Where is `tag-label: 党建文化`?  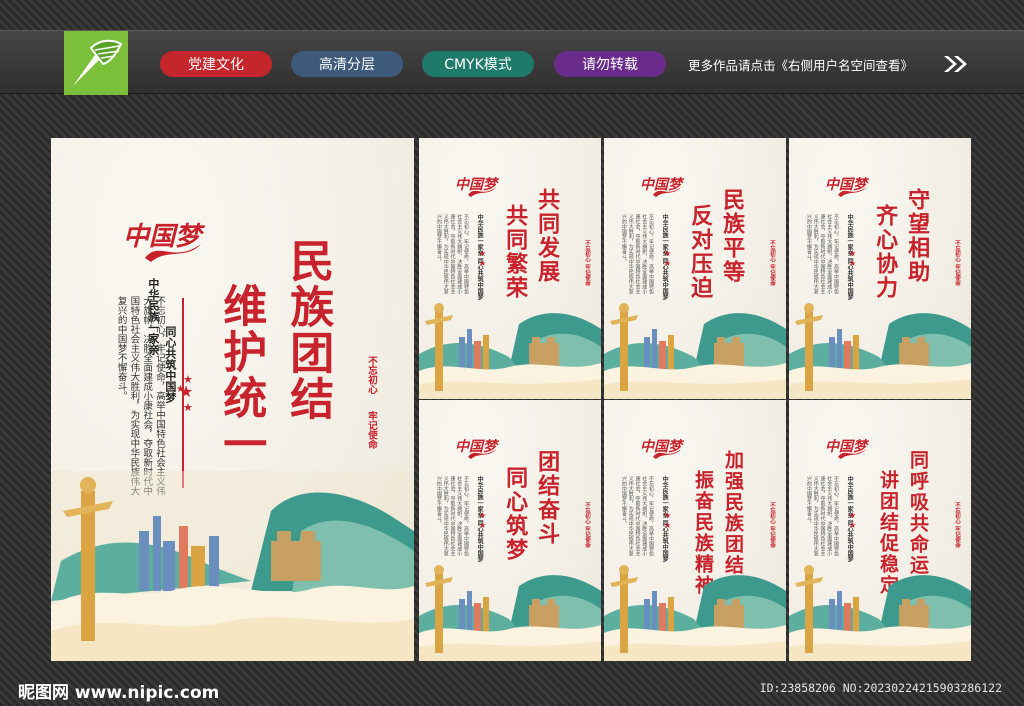 tag-label: 党建文化 is located at coordinates (216, 65).